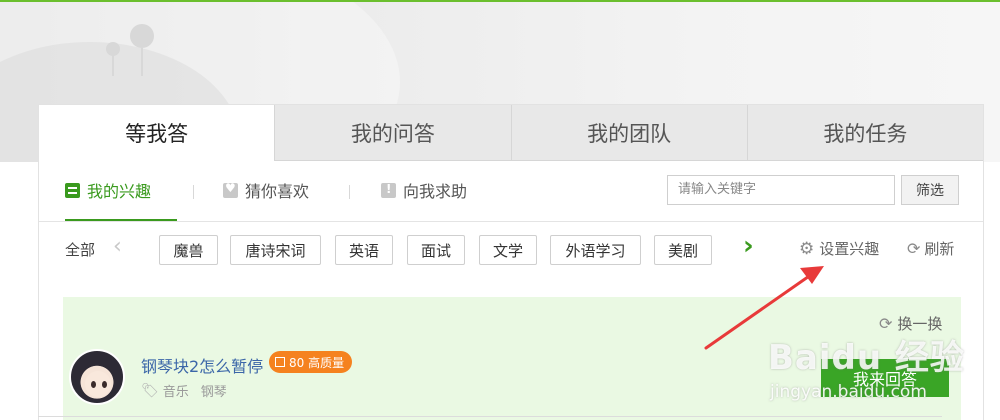 Image resolution: width=1000 pixels, height=420 pixels. What do you see at coordinates (864, 133) in the screenshot?
I see `tab-my-tasks: 我的任务` at bounding box center [864, 133].